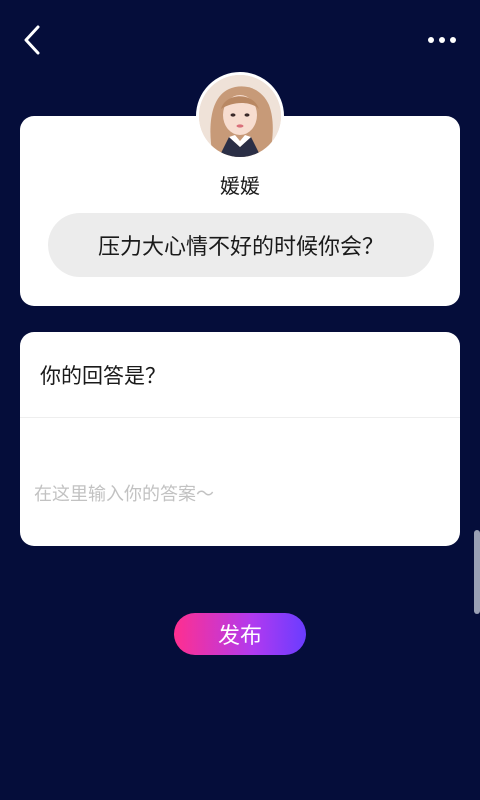 The height and width of the screenshot is (800, 480). I want to click on scrollbar, so click(477, 572).